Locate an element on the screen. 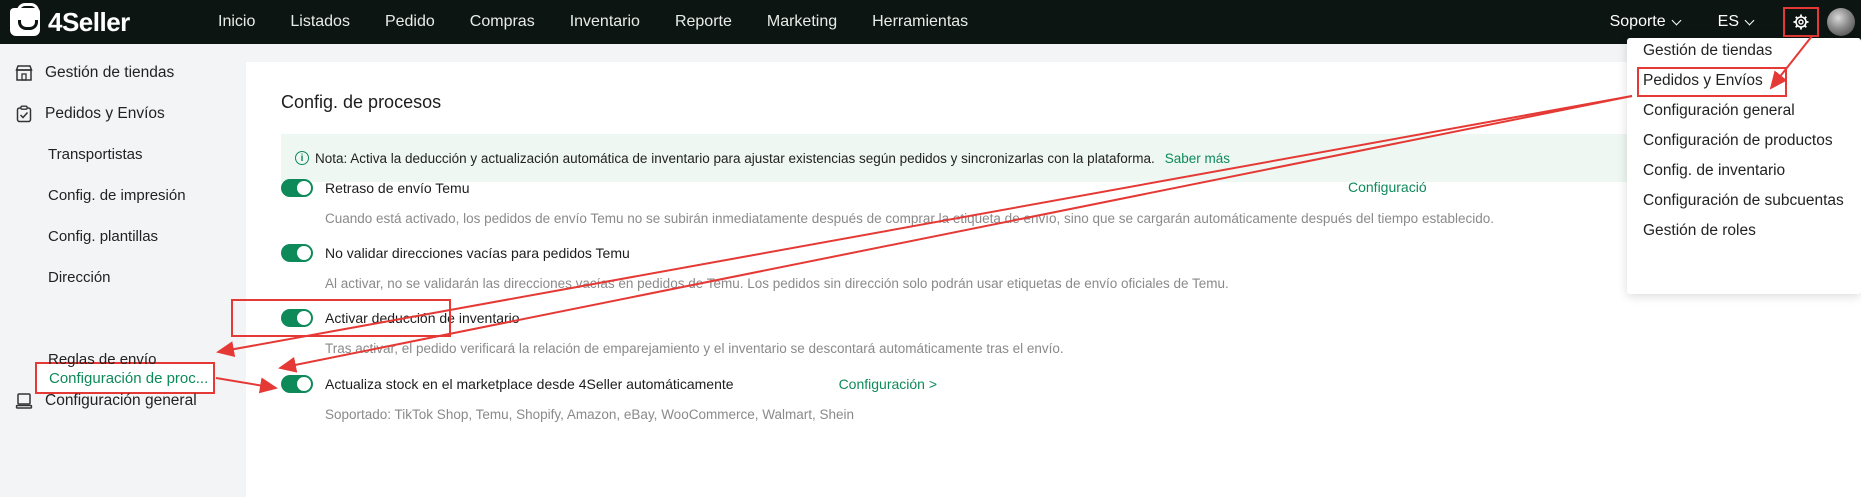 The image size is (1861, 497). sidebar-group-config-general: Configuración general is located at coordinates (106, 401).